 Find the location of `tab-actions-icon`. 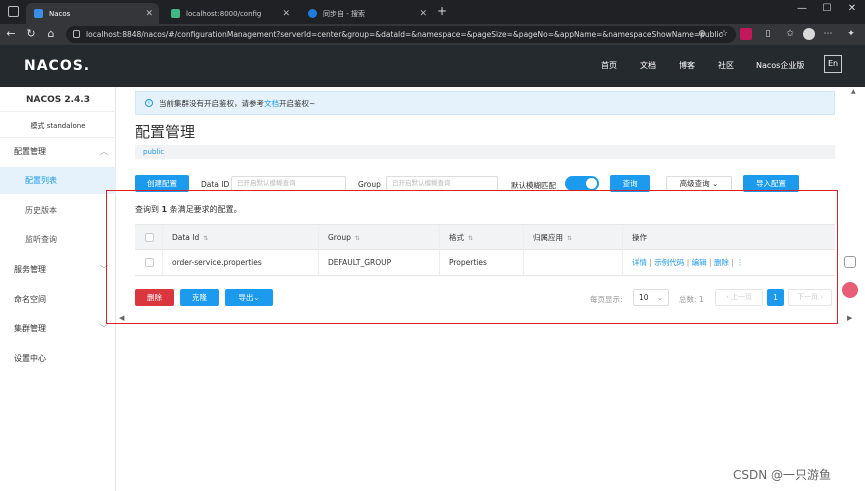

tab-actions-icon is located at coordinates (13, 11).